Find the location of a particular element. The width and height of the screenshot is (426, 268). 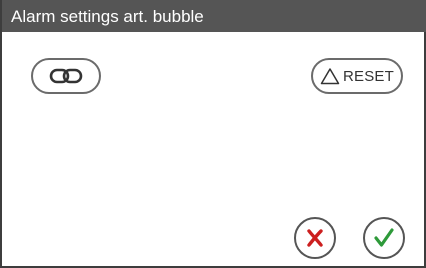

cross-icon is located at coordinates (315, 238).